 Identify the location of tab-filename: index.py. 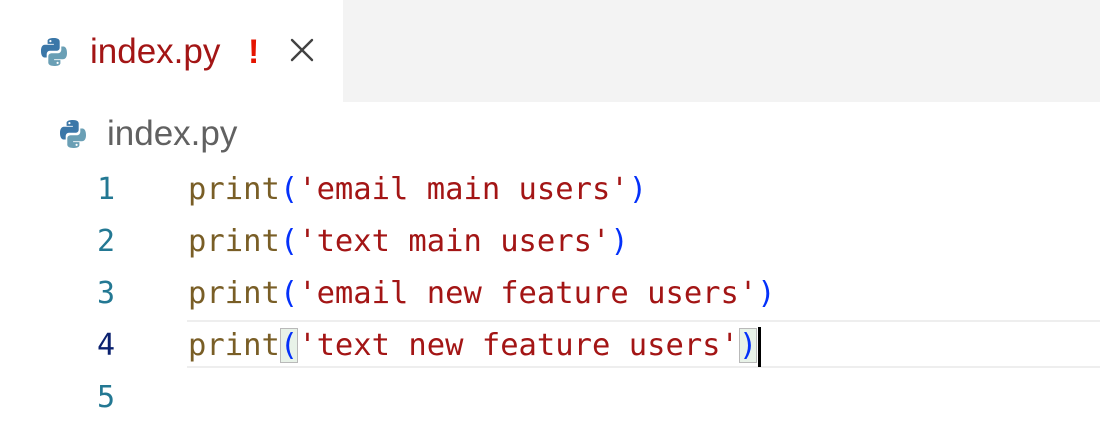
(155, 51).